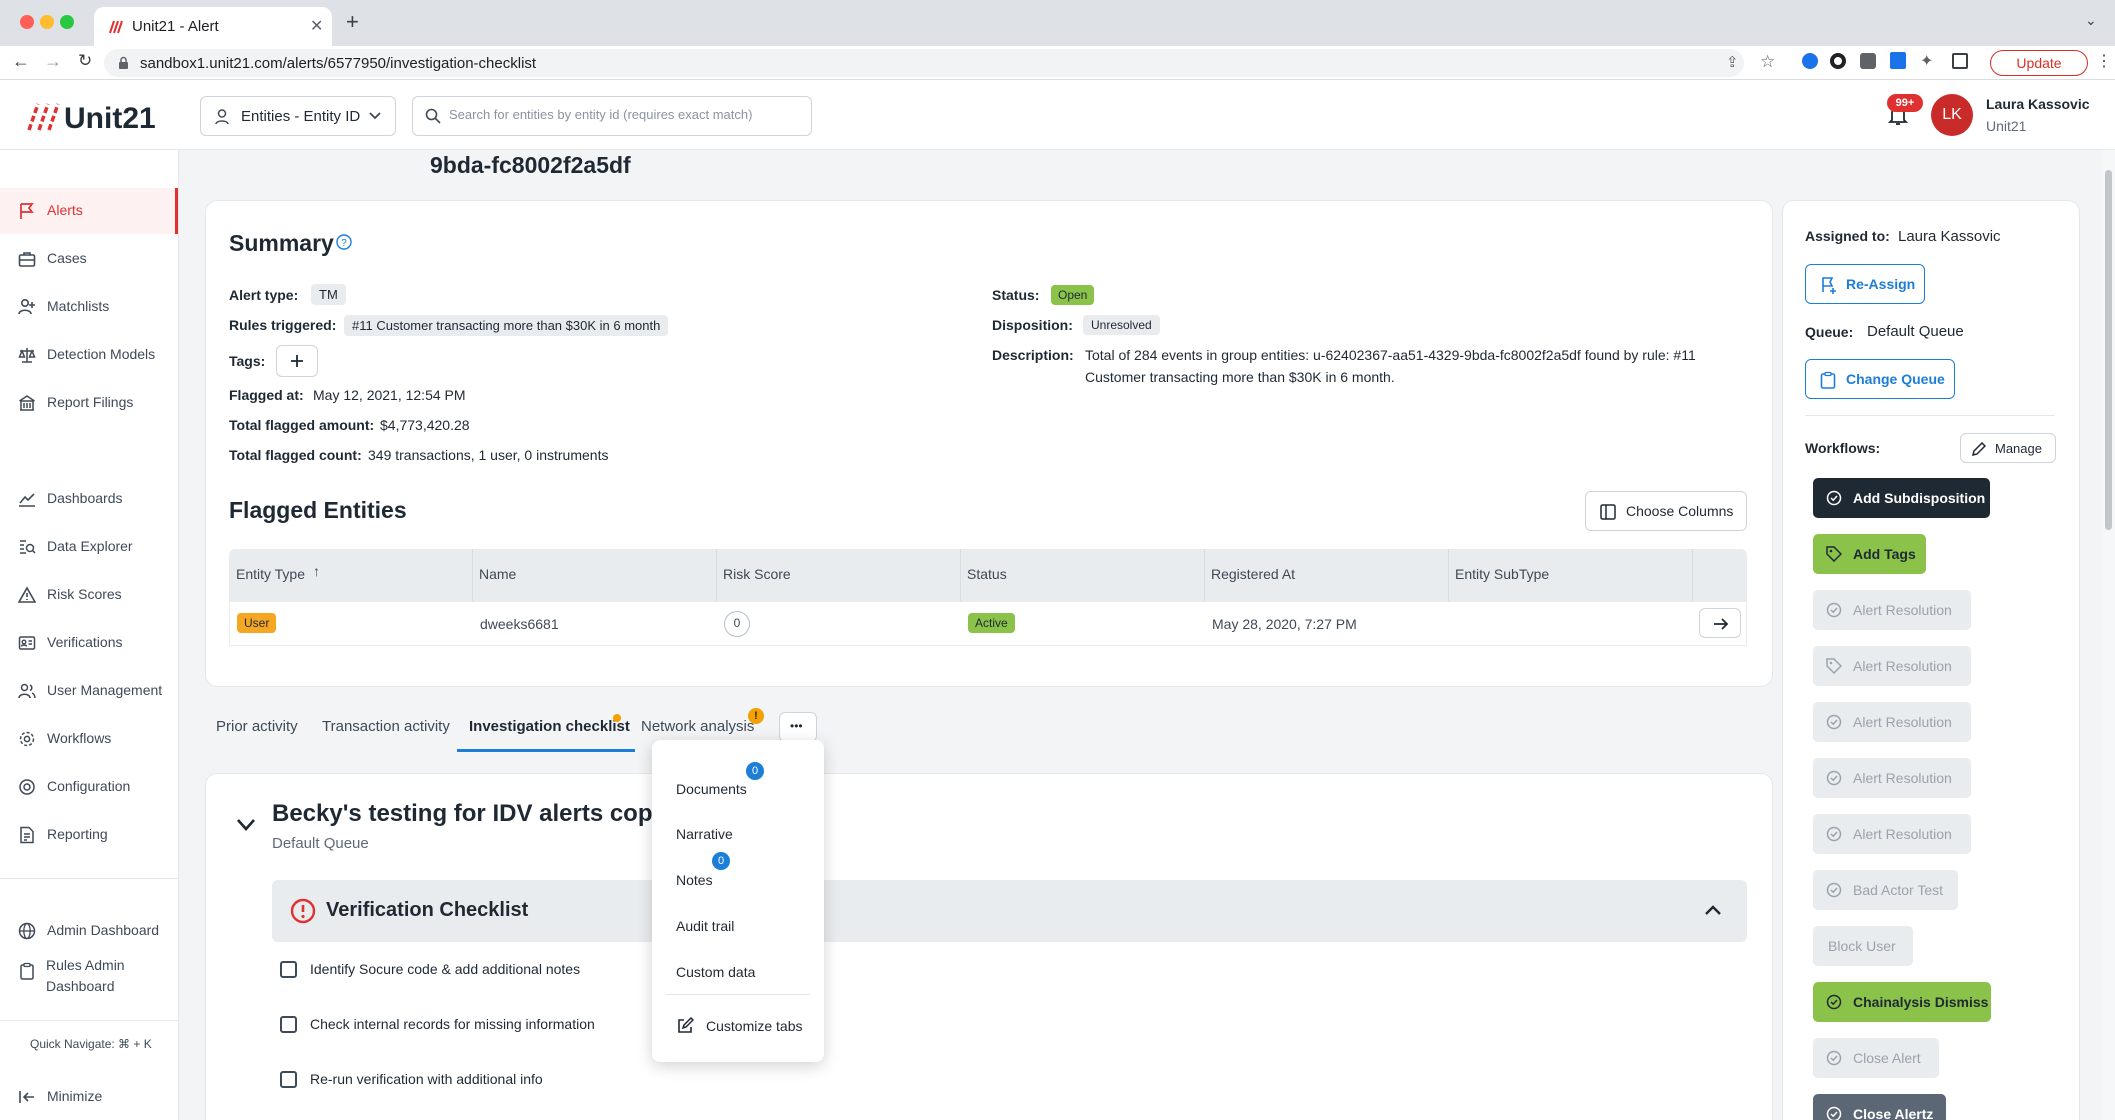 This screenshot has width=2115, height=1120. Describe the element at coordinates (1901, 498) in the screenshot. I see `workflow-add-subdisposition-button: Add Subdisposition` at that location.